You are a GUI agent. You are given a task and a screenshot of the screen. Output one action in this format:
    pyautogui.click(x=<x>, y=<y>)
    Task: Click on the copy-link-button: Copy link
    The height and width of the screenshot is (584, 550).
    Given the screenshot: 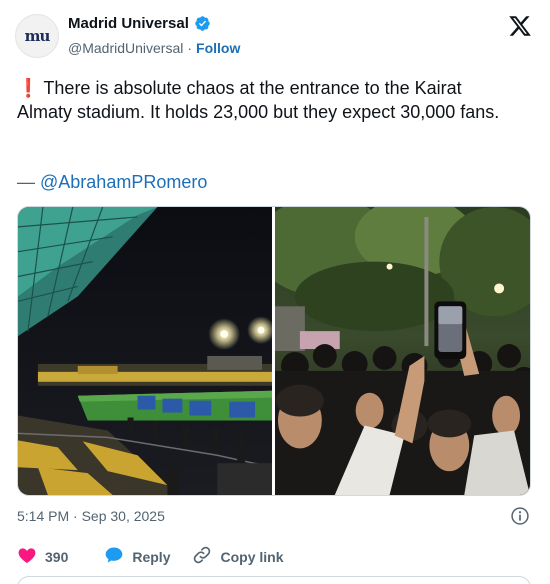 What is the action you would take?
    pyautogui.click(x=238, y=556)
    